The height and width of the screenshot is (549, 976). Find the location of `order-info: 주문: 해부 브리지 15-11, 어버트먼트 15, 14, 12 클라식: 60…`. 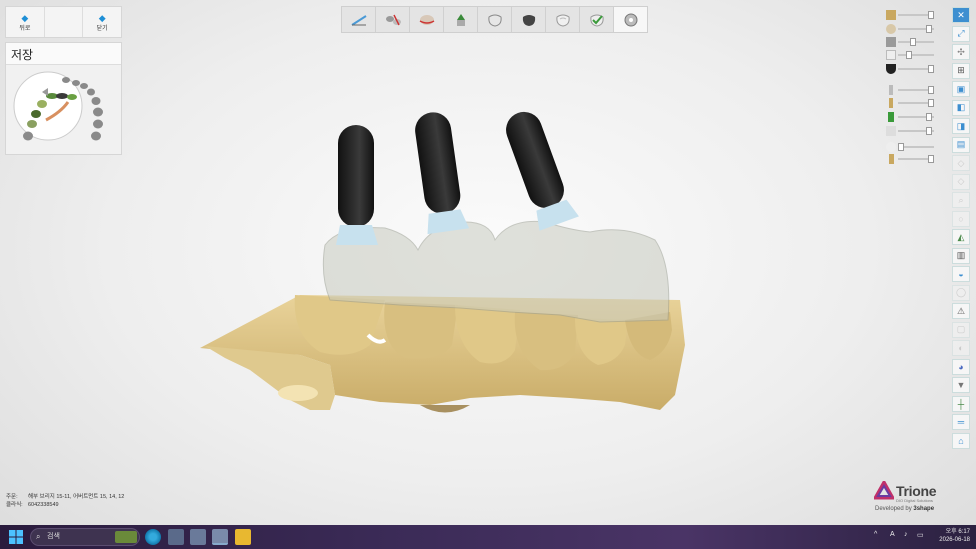

order-info: 주문: 해부 브리지 15-11, 어버트먼트 15, 14, 12 클라식: 60… is located at coordinates (65, 501).